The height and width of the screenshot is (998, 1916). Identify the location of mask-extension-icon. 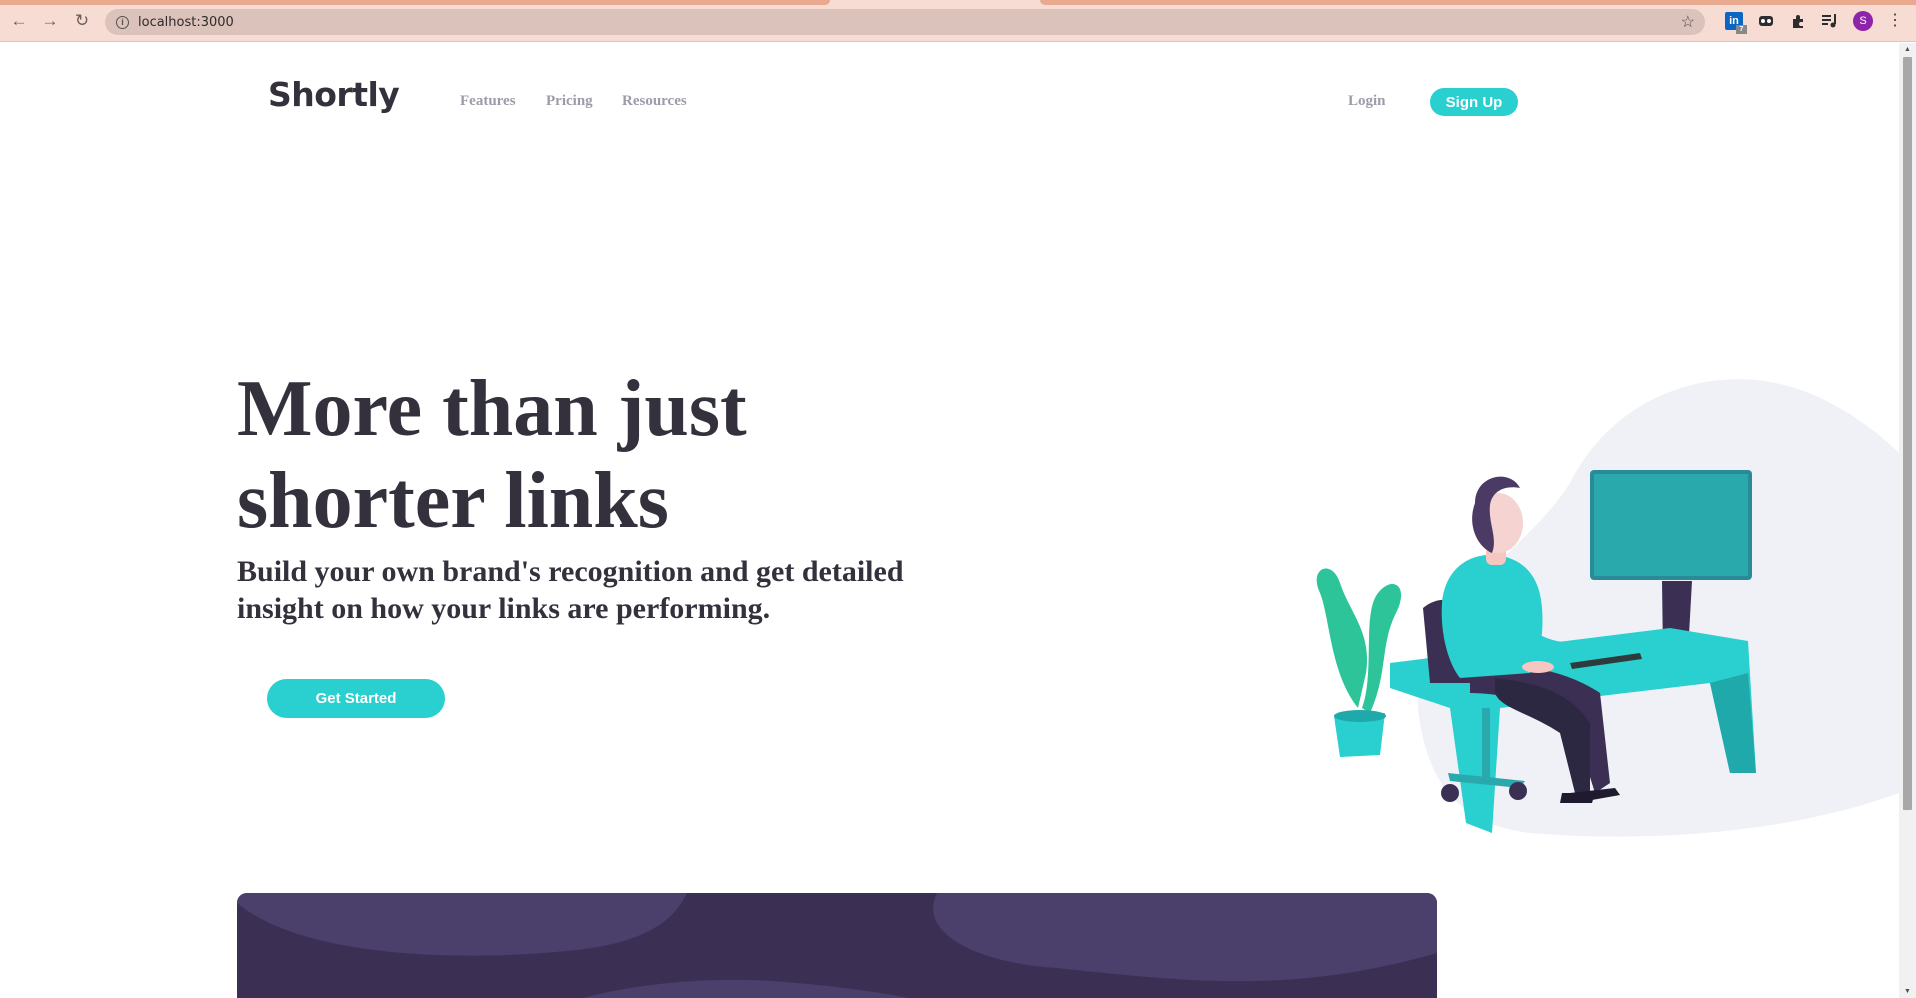
(1766, 21).